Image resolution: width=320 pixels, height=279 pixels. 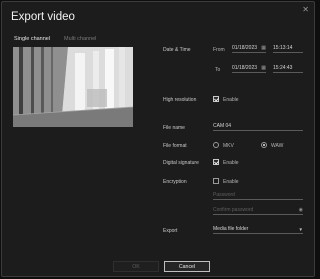 I want to click on encryption-enable-label: Enable, so click(x=231, y=182).